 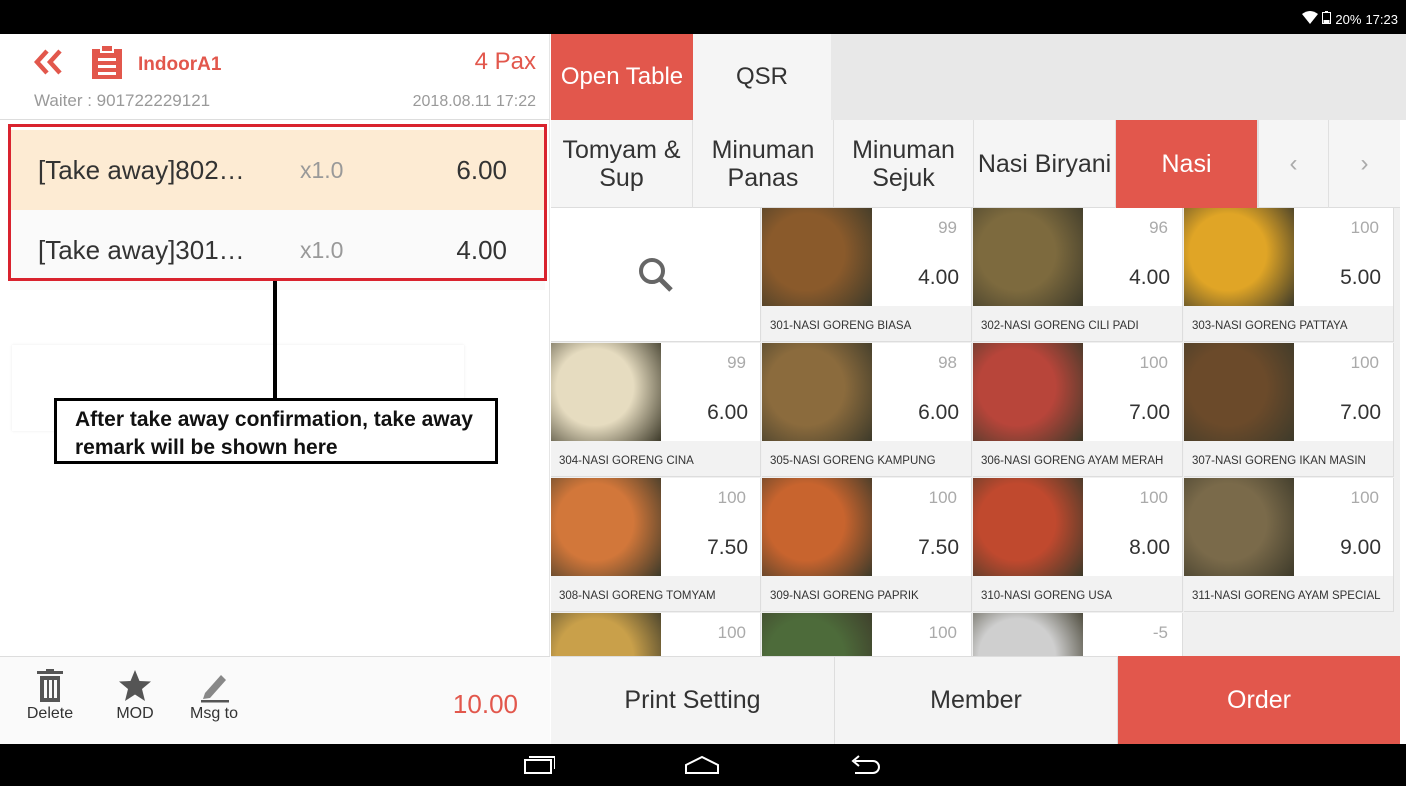 What do you see at coordinates (1259, 700) in the screenshot?
I see `order-button: Order` at bounding box center [1259, 700].